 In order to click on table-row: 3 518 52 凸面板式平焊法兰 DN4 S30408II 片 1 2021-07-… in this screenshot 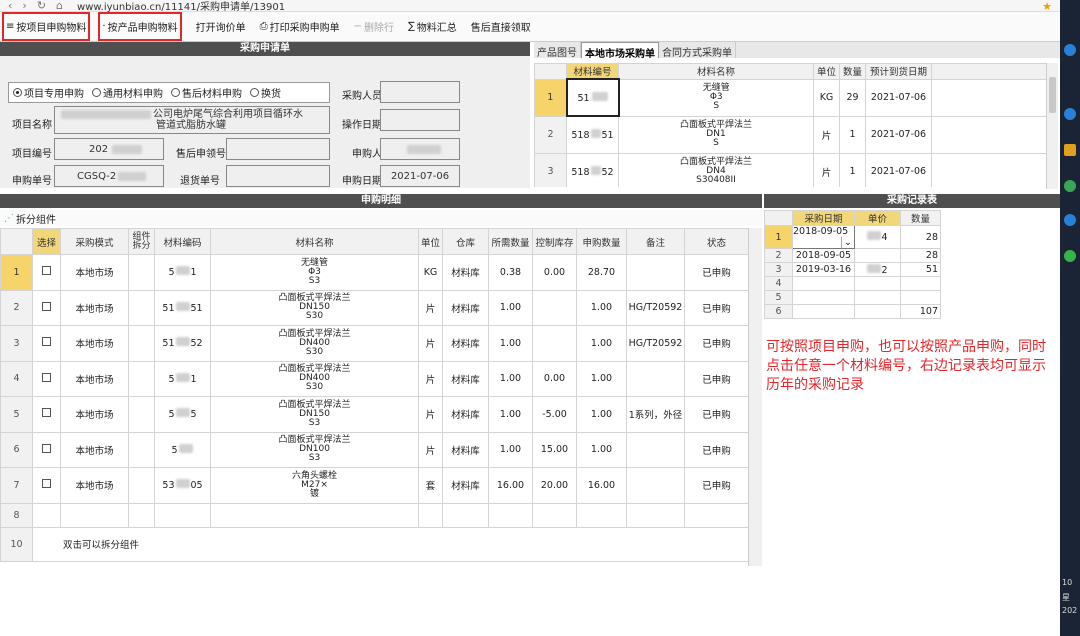, I will do `click(790, 169)`.